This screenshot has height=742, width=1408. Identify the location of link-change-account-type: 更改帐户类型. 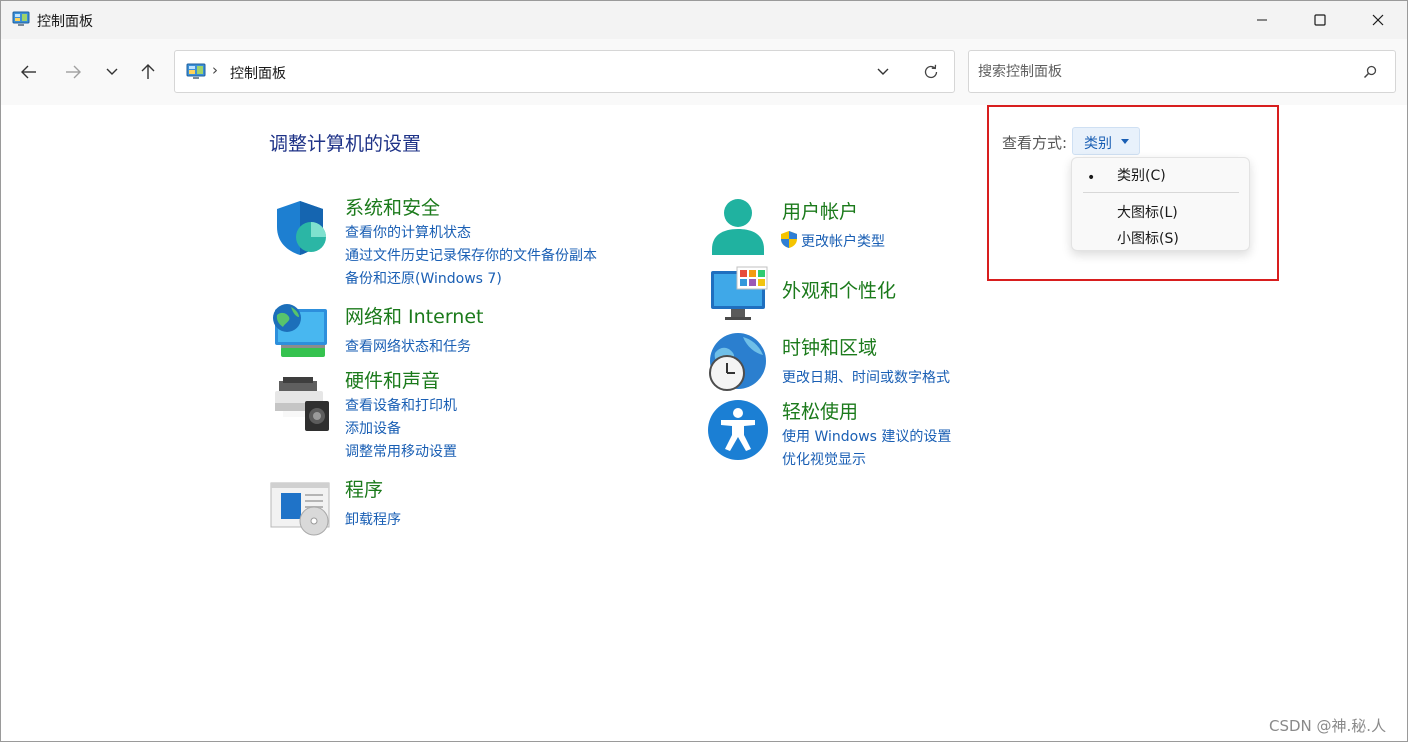
(843, 241).